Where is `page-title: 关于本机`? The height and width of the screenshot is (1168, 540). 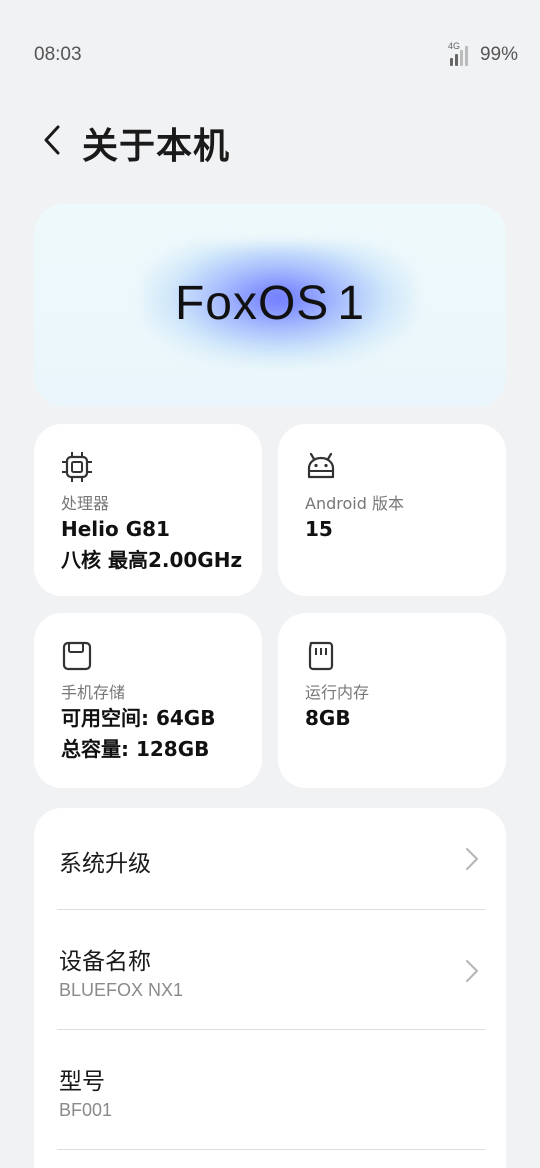
page-title: 关于本机 is located at coordinates (156, 146).